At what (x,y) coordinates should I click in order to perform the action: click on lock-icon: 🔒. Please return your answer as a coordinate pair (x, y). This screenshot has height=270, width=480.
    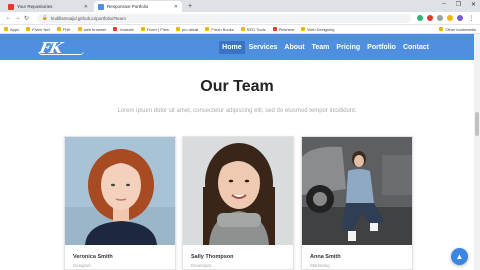
    Looking at the image, I should click on (45, 17).